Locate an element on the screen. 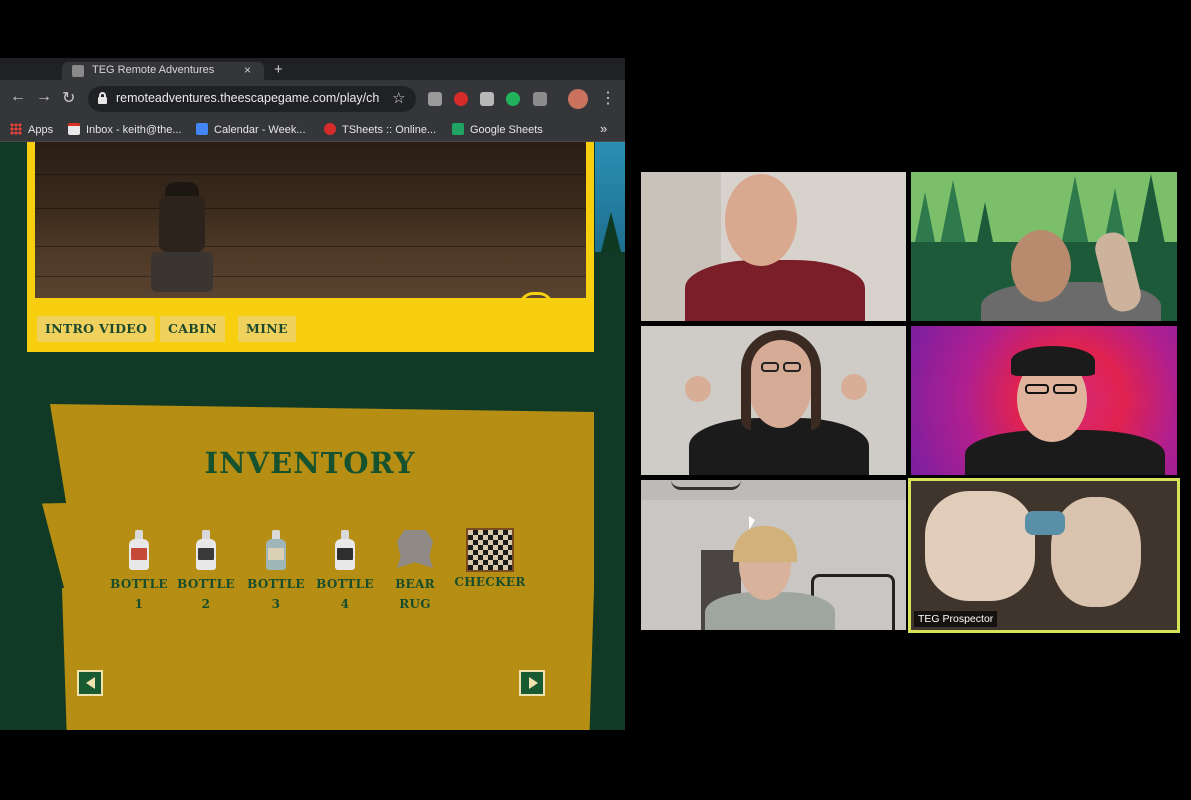  lock-icon is located at coordinates (102, 98).